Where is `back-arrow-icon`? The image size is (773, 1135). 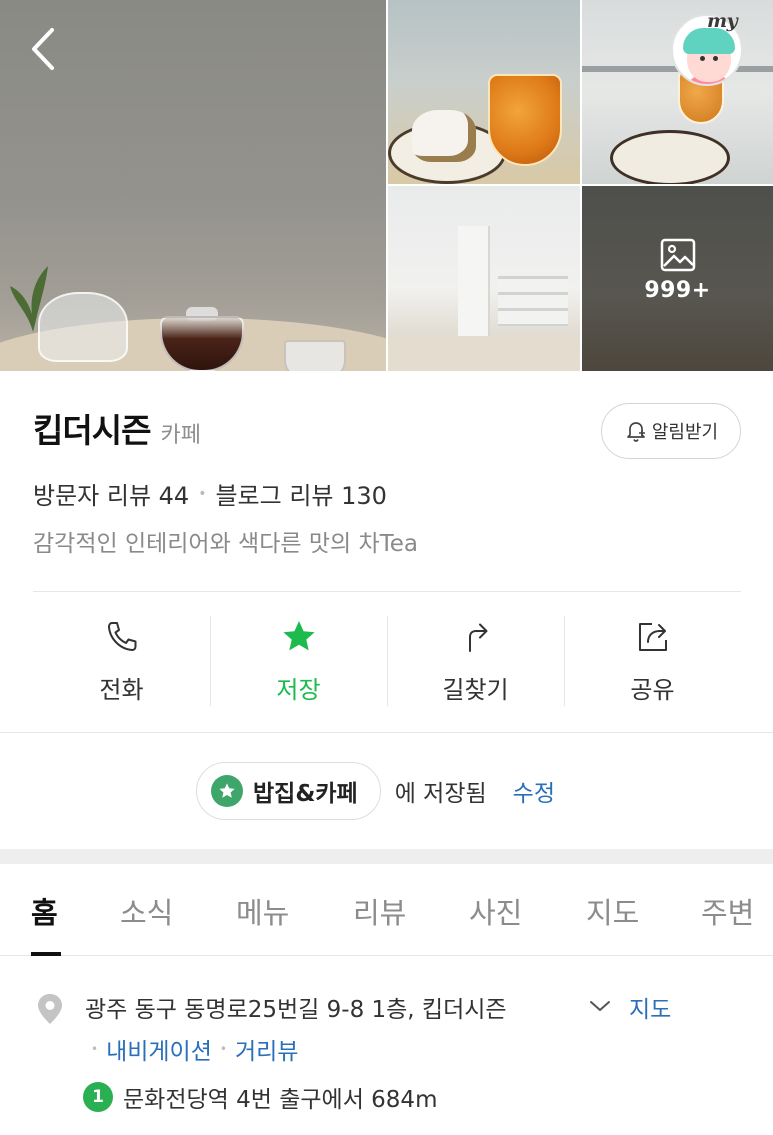
back-arrow-icon is located at coordinates (44, 49).